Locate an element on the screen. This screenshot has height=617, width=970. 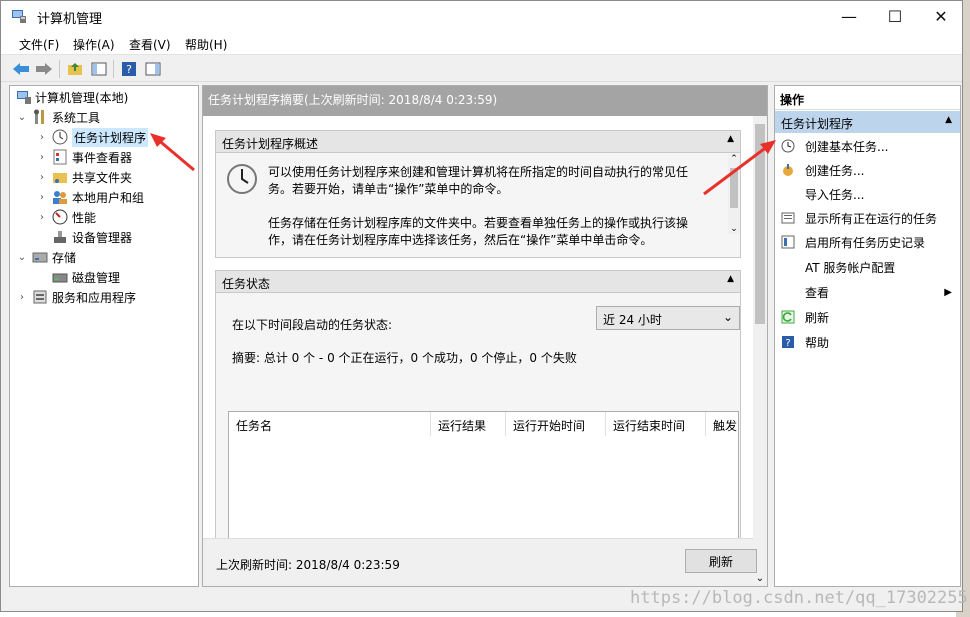
tree-item-shared-folders: › 共享文件夹 is located at coordinates (84, 177).